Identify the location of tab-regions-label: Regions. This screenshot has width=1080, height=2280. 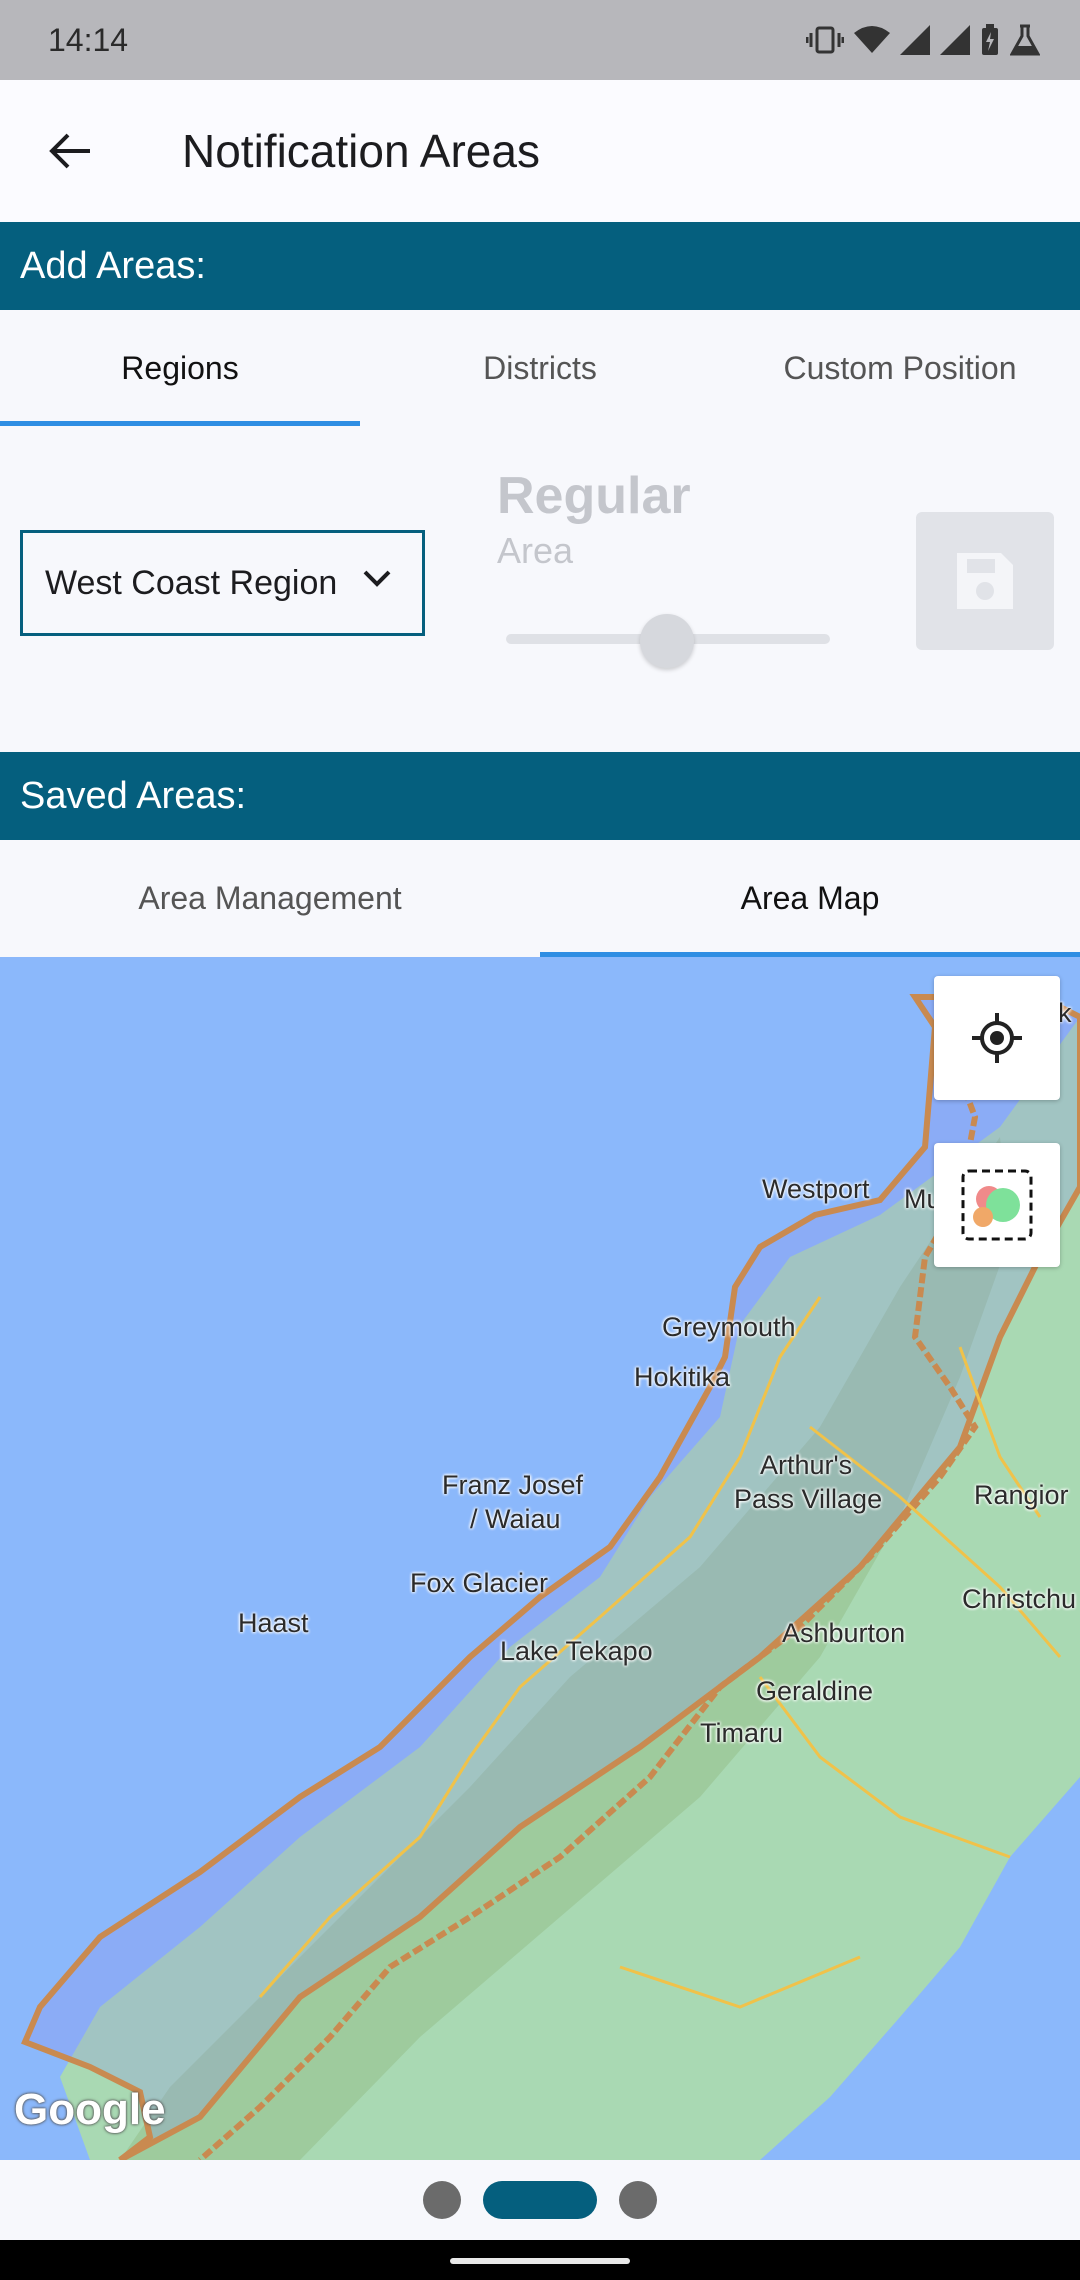
(180, 367).